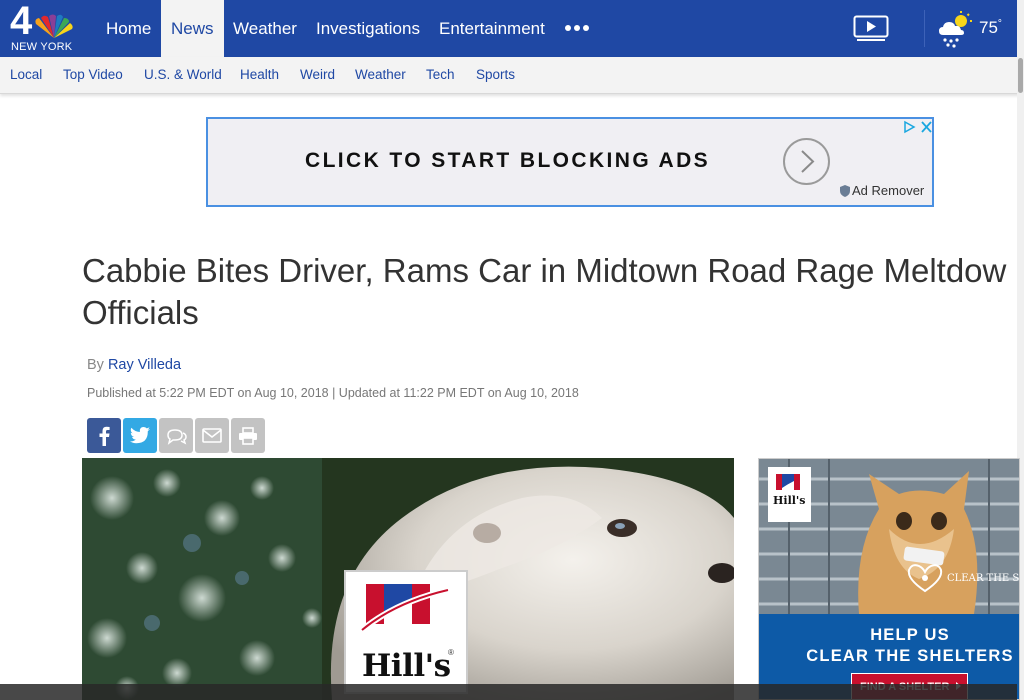 The image size is (1024, 700). I want to click on nav-divider, so click(924, 28).